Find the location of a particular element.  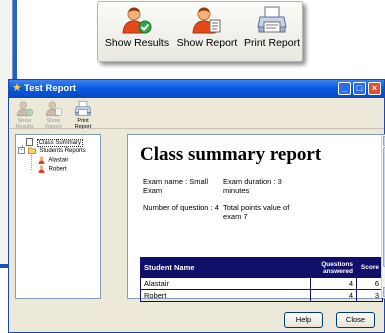

close-window-button: × is located at coordinates (374, 88).